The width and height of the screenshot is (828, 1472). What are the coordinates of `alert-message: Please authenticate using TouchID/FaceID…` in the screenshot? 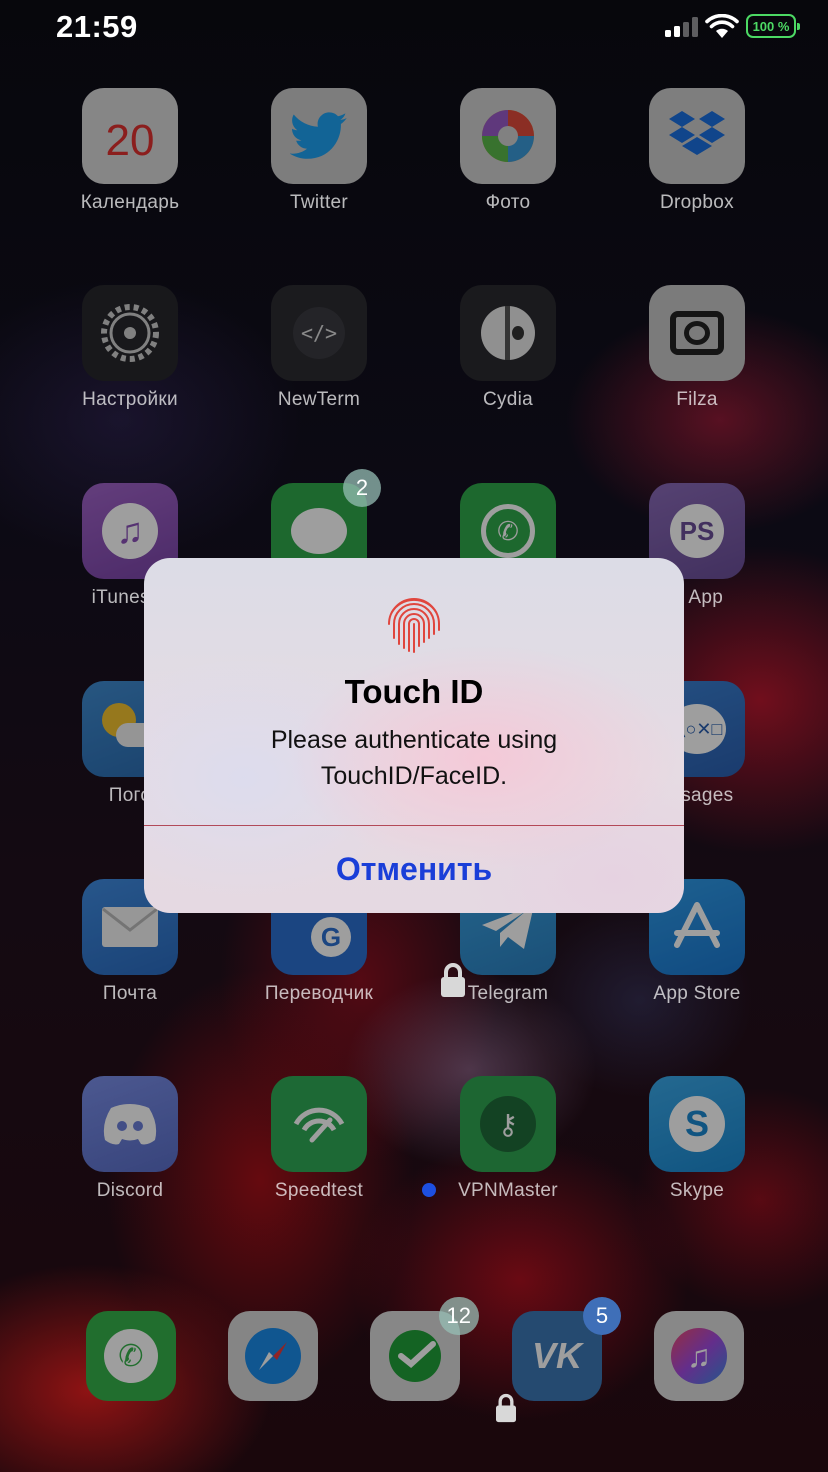 It's located at (414, 758).